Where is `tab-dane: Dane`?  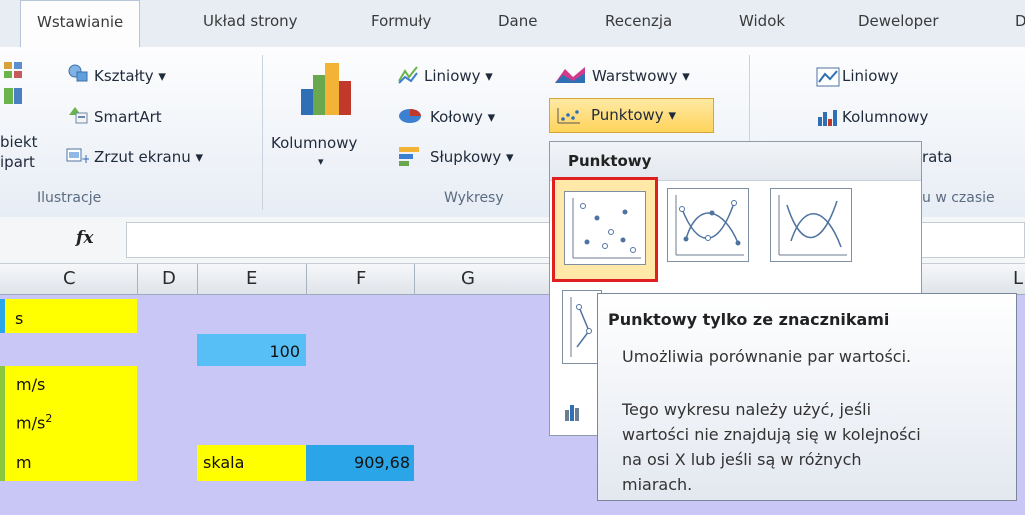 tab-dane: Dane is located at coordinates (517, 21).